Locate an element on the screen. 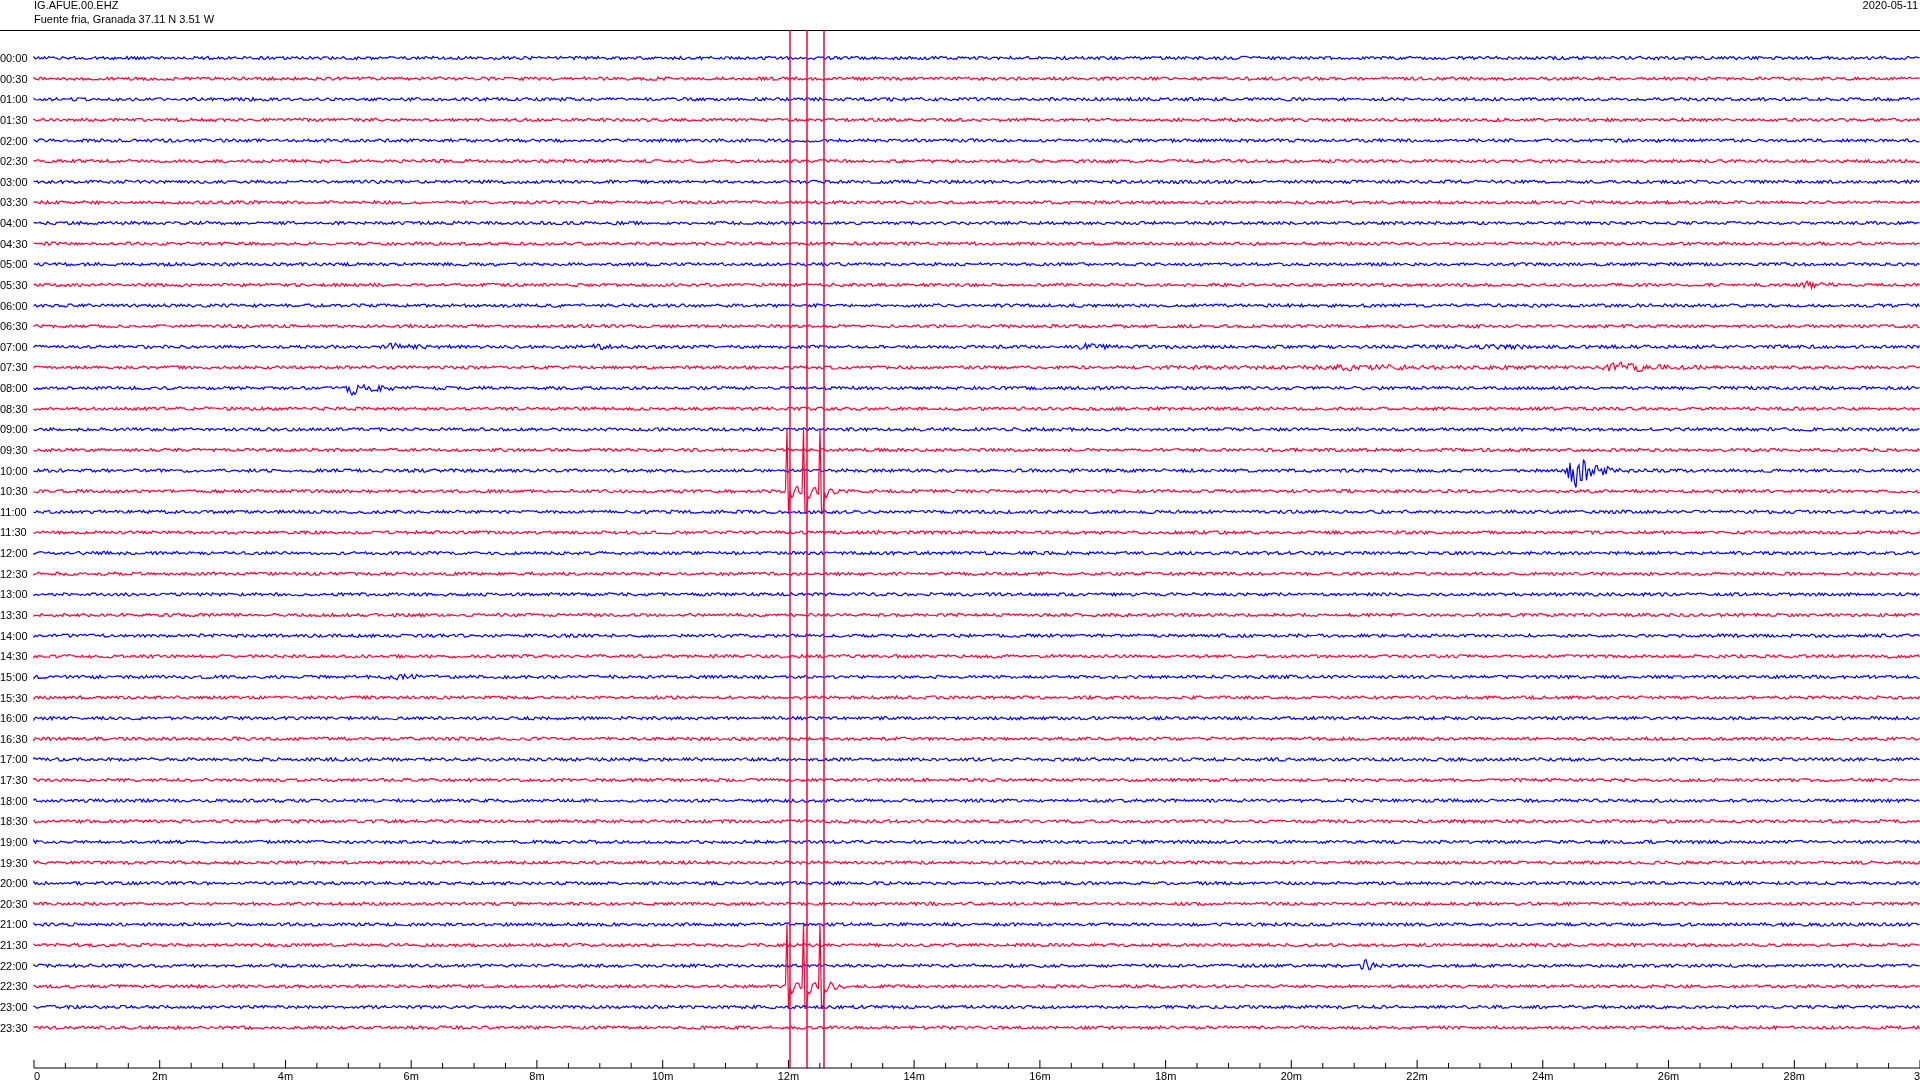 Image resolution: width=1920 pixels, height=1080 pixels. plot-date: 2020-05-11 is located at coordinates (1890, 5).